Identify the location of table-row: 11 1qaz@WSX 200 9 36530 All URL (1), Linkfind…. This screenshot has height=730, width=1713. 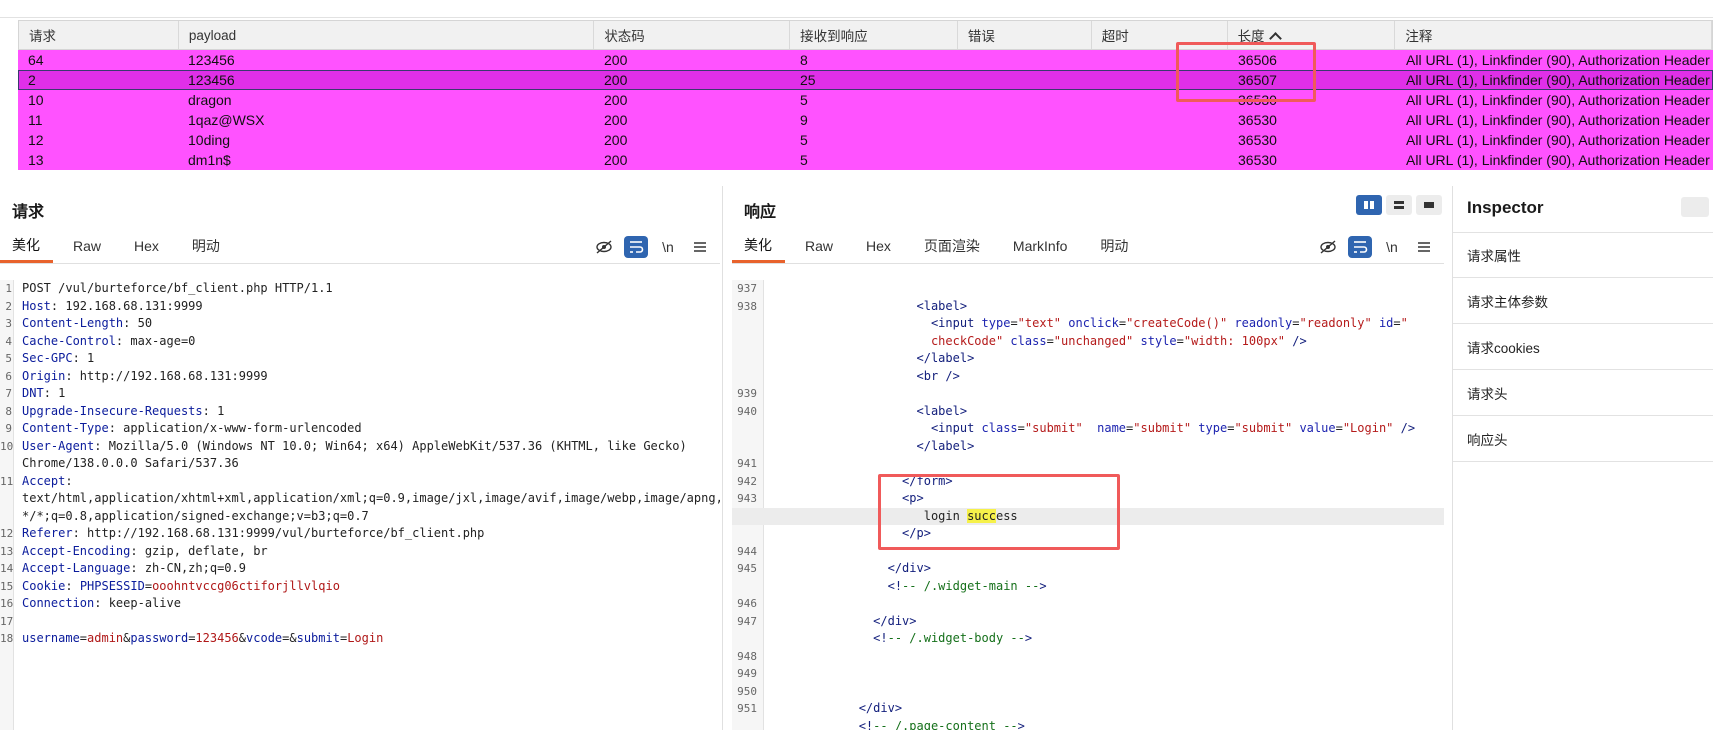
(865, 120).